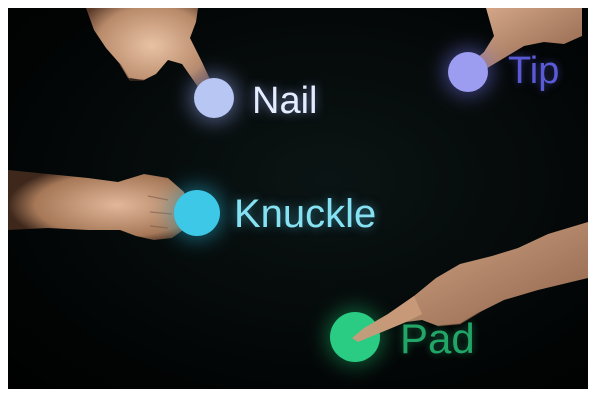 This screenshot has height=399, width=595. Describe the element at coordinates (387, 319) in the screenshot. I see `pad-finger-overlay` at that location.